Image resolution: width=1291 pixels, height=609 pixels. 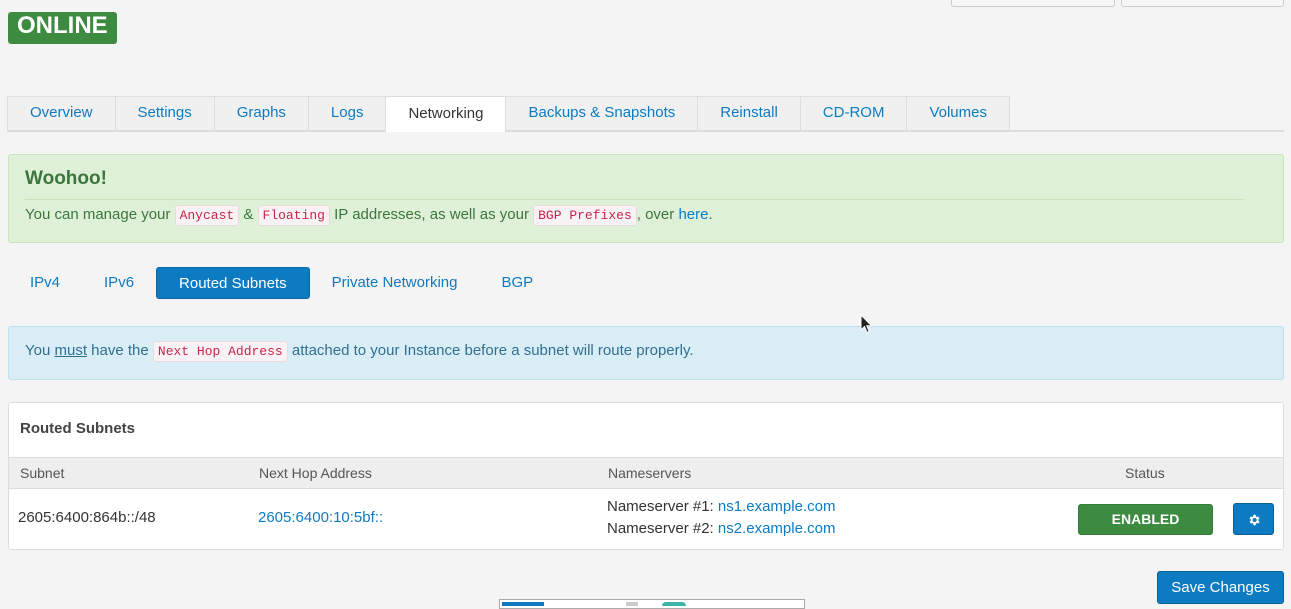 What do you see at coordinates (446, 114) in the screenshot?
I see `tab-networking: Networking` at bounding box center [446, 114].